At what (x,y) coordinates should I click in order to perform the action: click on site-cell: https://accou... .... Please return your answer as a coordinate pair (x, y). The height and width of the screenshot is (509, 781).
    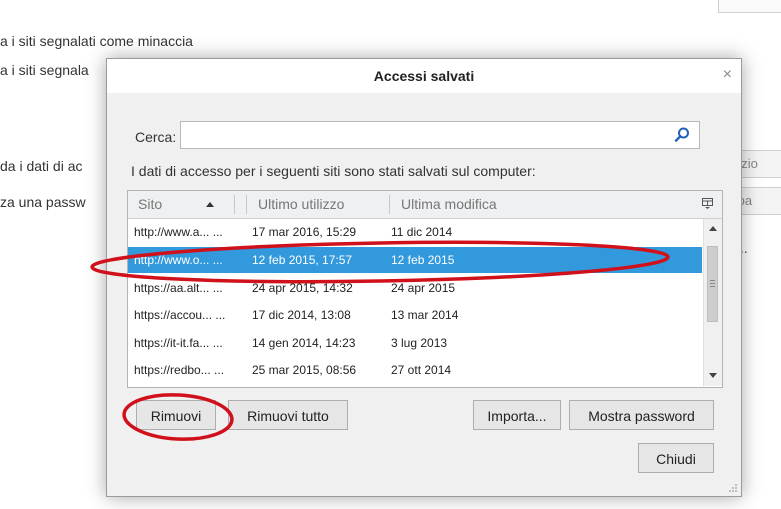
    Looking at the image, I should click on (180, 315).